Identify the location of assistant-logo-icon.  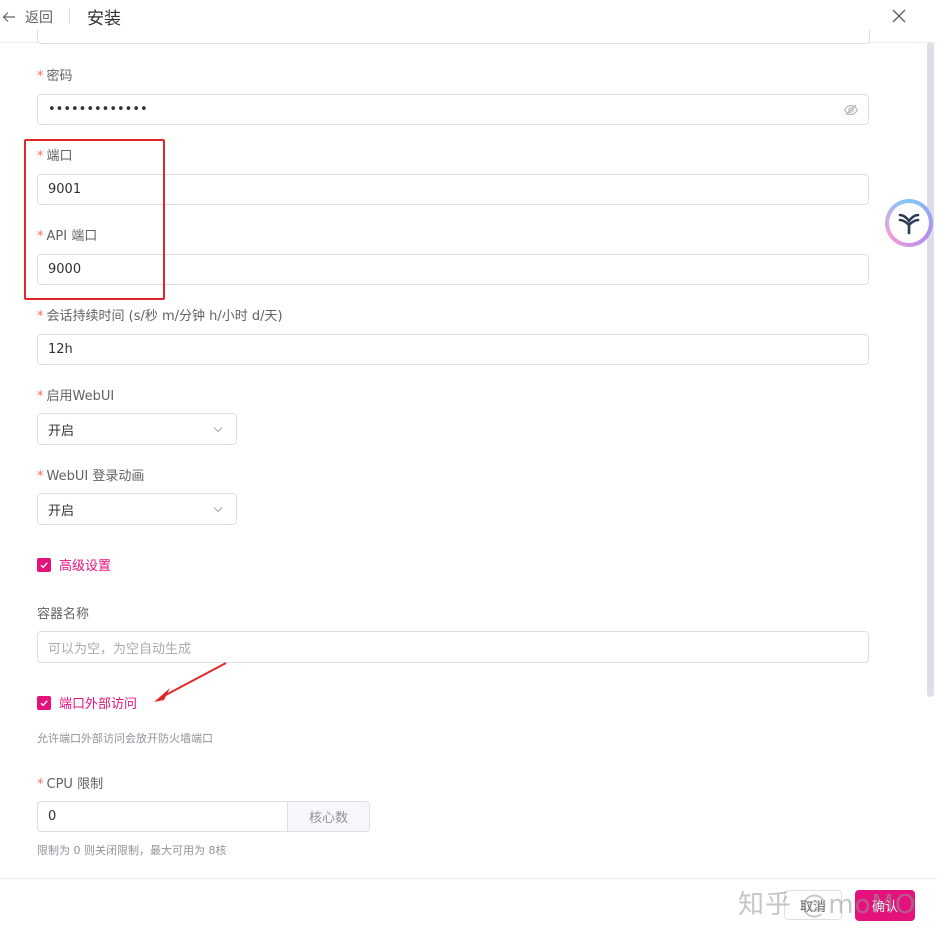
(909, 224).